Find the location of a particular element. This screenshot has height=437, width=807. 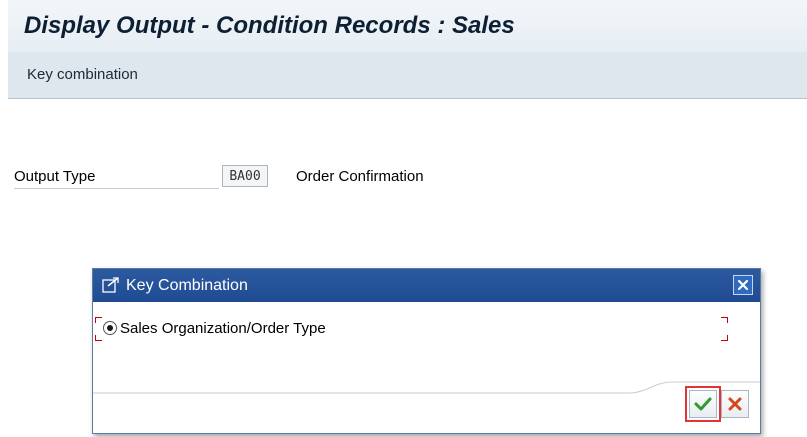

dialog-header: Key Combination is located at coordinates (426, 285).